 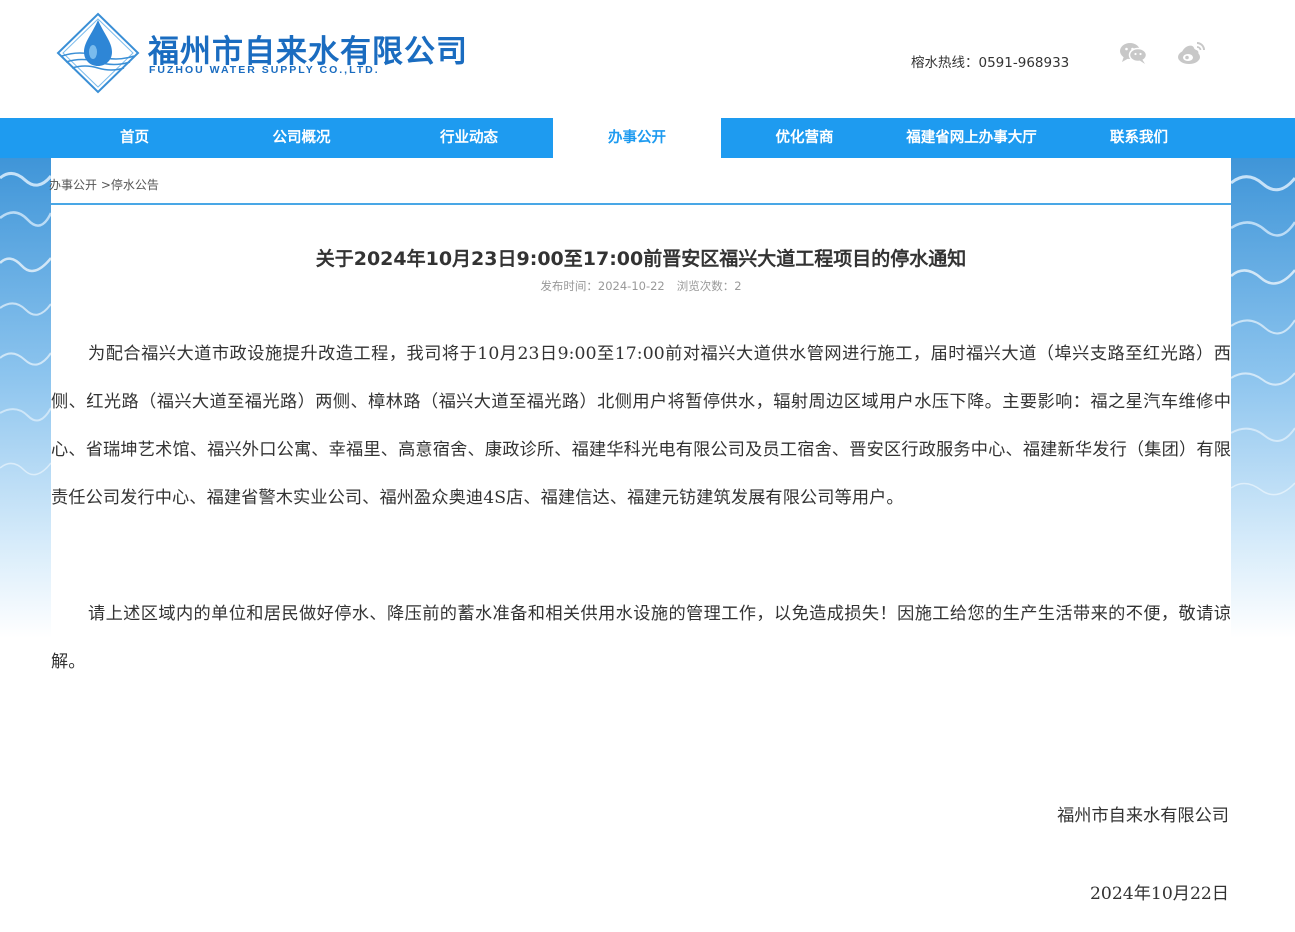 What do you see at coordinates (1143, 816) in the screenshot?
I see `signature-organization: 福州市自来水有限公司` at bounding box center [1143, 816].